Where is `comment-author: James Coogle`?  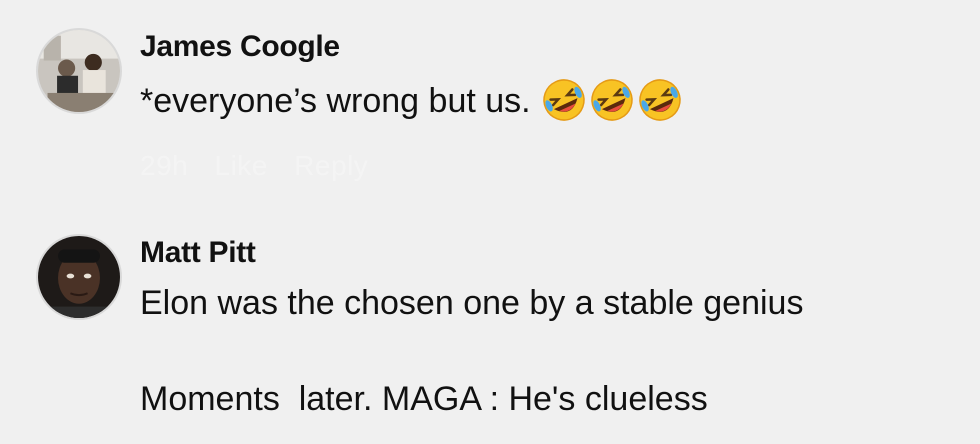 comment-author: James Coogle is located at coordinates (240, 47).